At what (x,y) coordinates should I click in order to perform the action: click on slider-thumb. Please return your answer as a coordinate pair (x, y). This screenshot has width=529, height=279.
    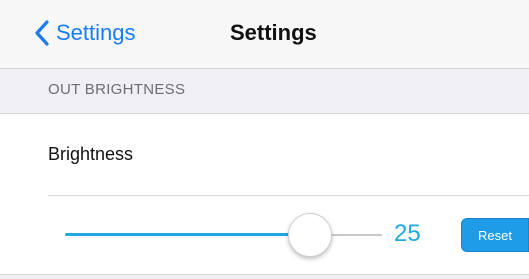
    Looking at the image, I should click on (310, 235).